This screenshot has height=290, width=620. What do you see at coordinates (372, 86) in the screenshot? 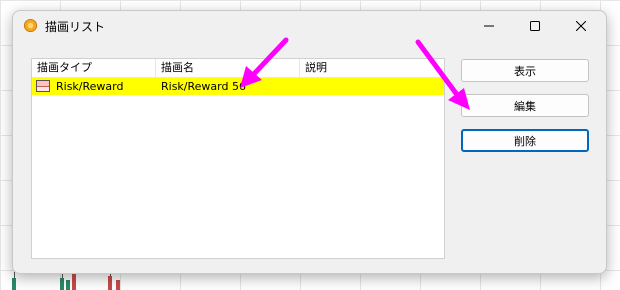
I see `cell-description` at bounding box center [372, 86].